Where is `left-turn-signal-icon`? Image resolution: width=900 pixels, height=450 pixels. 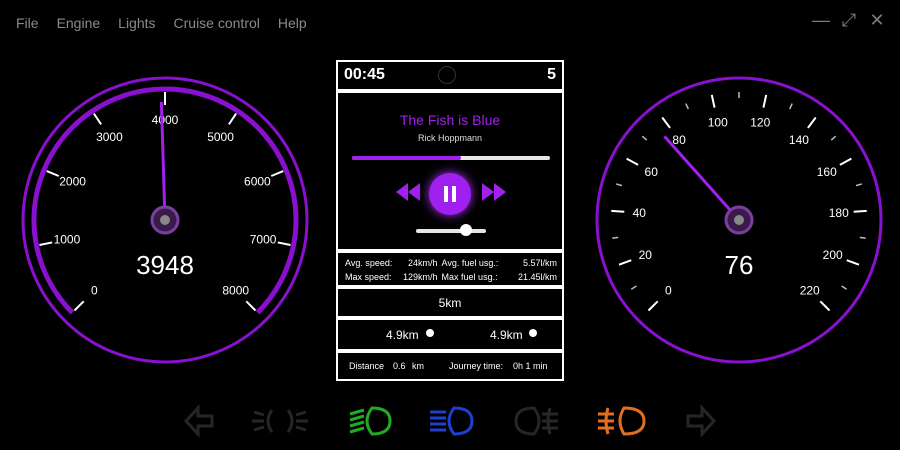
left-turn-signal-icon is located at coordinates (198, 421).